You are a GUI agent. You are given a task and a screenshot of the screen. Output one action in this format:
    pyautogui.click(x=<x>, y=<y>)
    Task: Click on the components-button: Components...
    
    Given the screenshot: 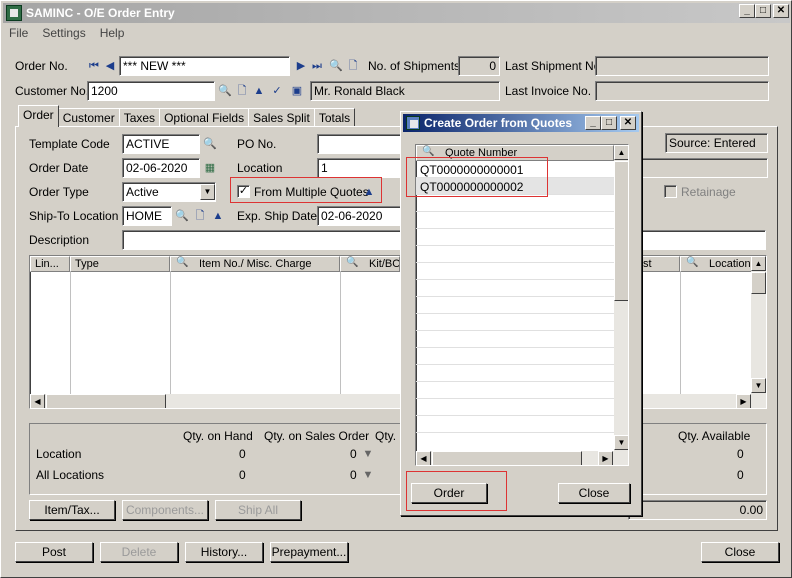 What is the action you would take?
    pyautogui.click(x=165, y=510)
    